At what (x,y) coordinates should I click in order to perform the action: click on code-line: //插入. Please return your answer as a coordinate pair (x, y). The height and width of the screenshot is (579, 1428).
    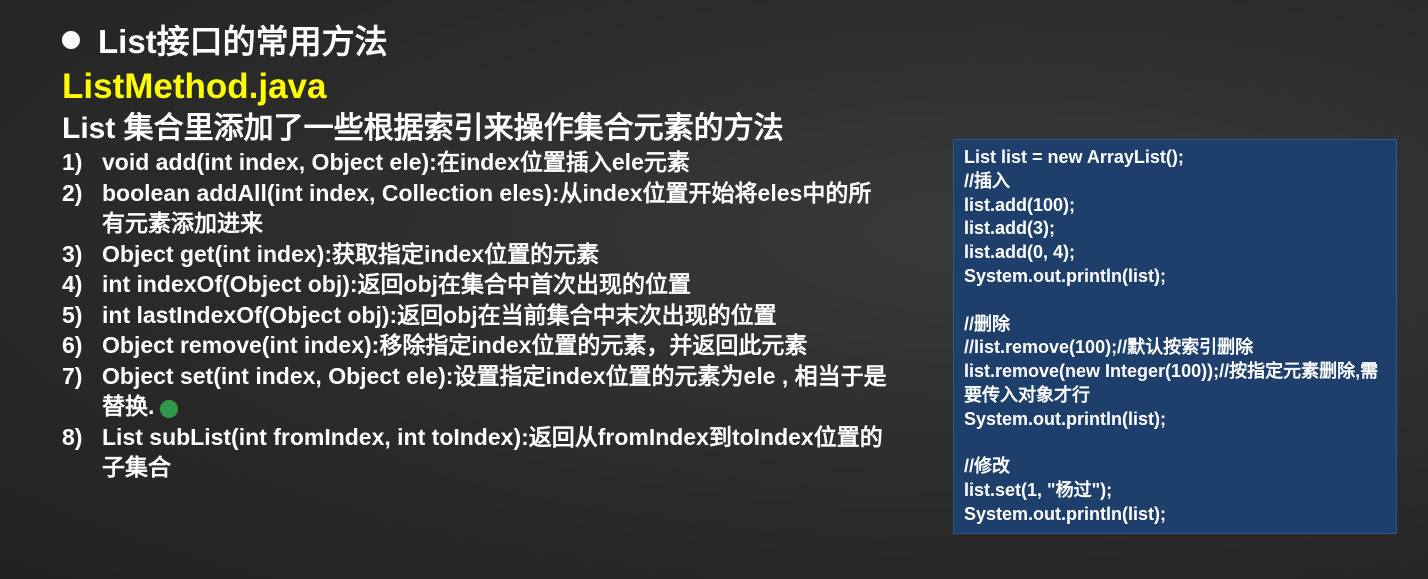
    Looking at the image, I should click on (987, 180).